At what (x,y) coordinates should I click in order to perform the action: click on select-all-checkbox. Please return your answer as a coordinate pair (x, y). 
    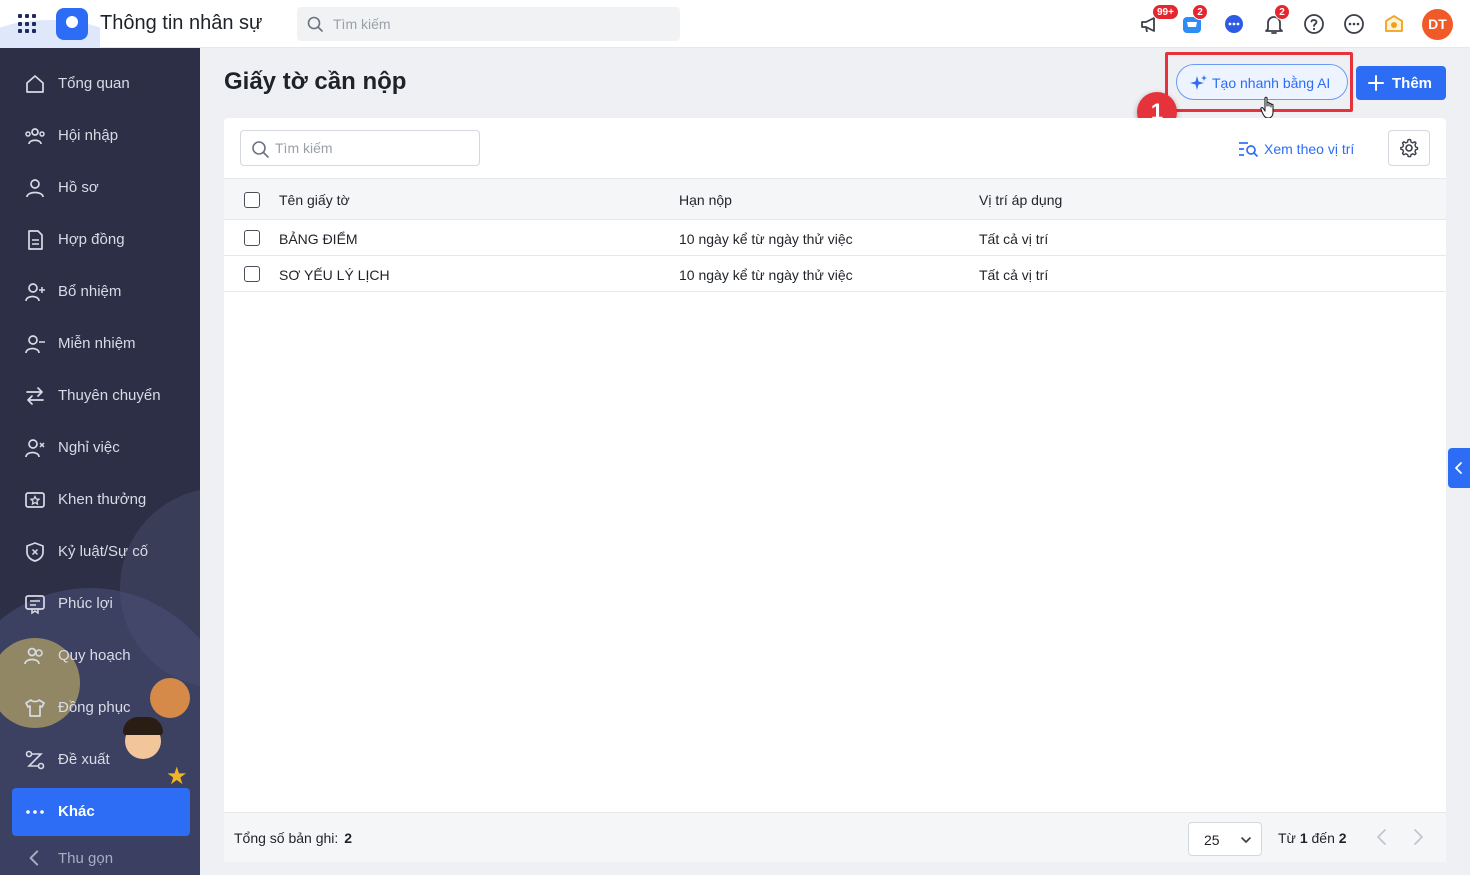
    Looking at the image, I should click on (252, 200).